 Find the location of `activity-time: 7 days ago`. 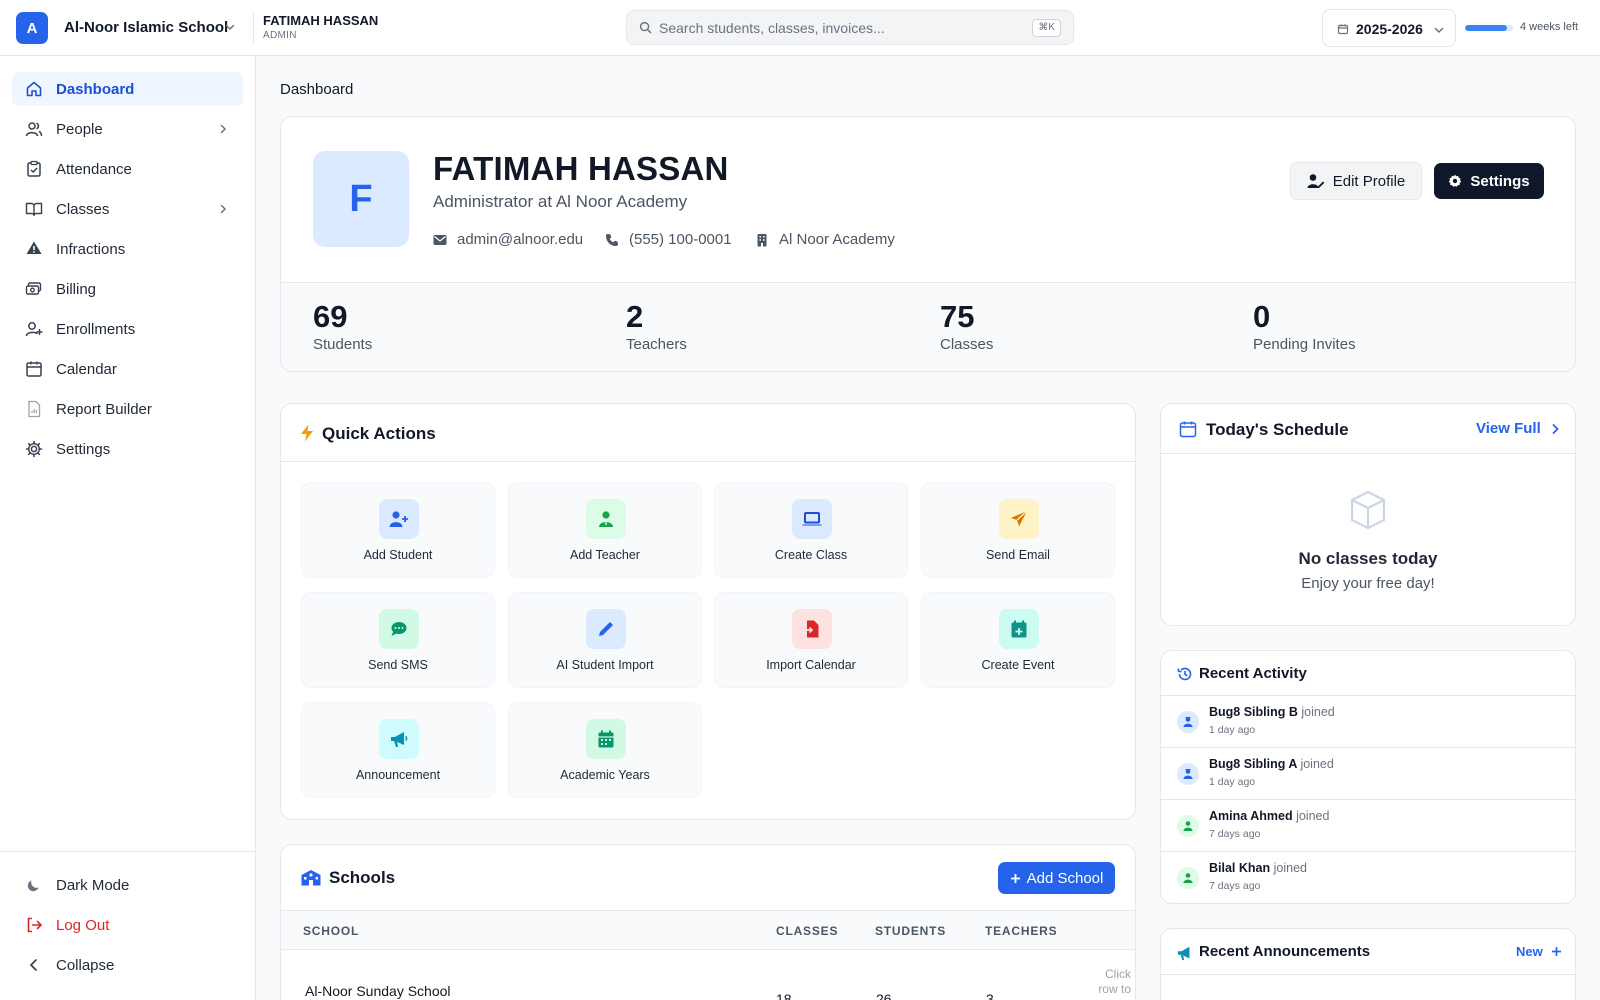

activity-time: 7 days ago is located at coordinates (1235, 834).